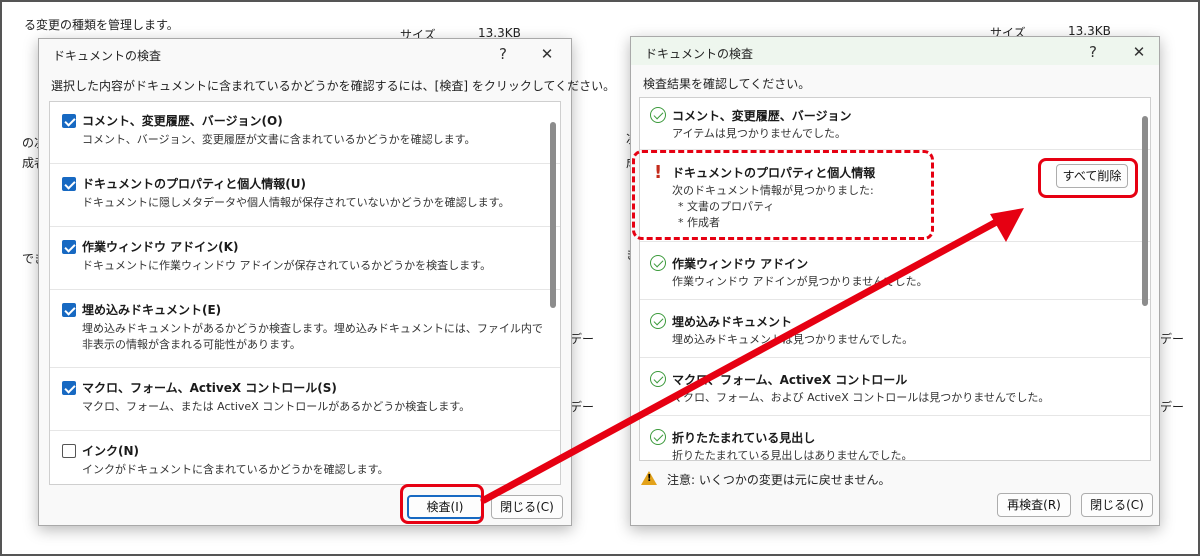  Describe the element at coordinates (69, 310) in the screenshot. I see `checkbox-embedded-docs` at that location.